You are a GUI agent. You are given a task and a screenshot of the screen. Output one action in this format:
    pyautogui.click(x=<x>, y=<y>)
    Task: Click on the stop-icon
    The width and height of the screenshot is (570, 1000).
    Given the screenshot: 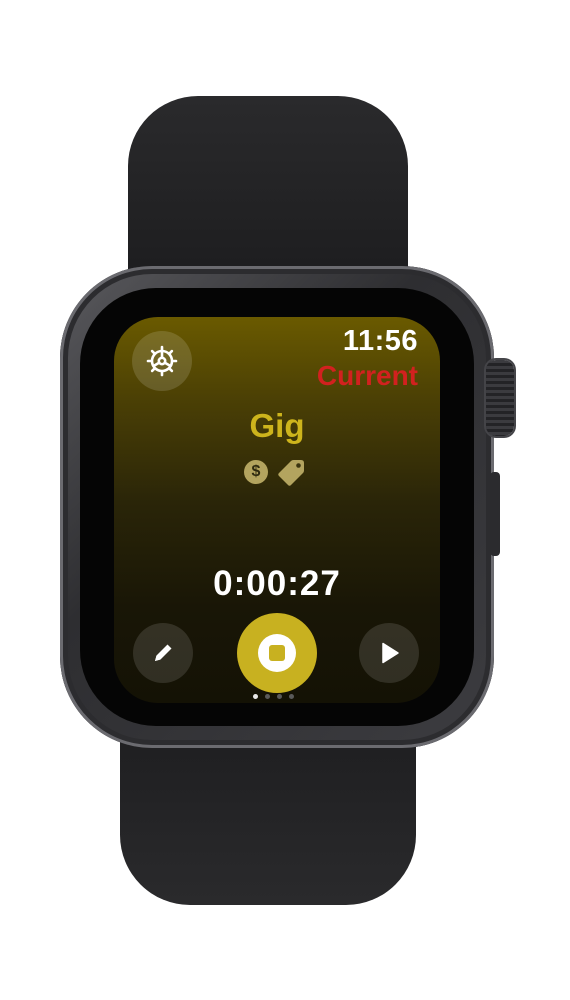 What is the action you would take?
    pyautogui.click(x=277, y=653)
    